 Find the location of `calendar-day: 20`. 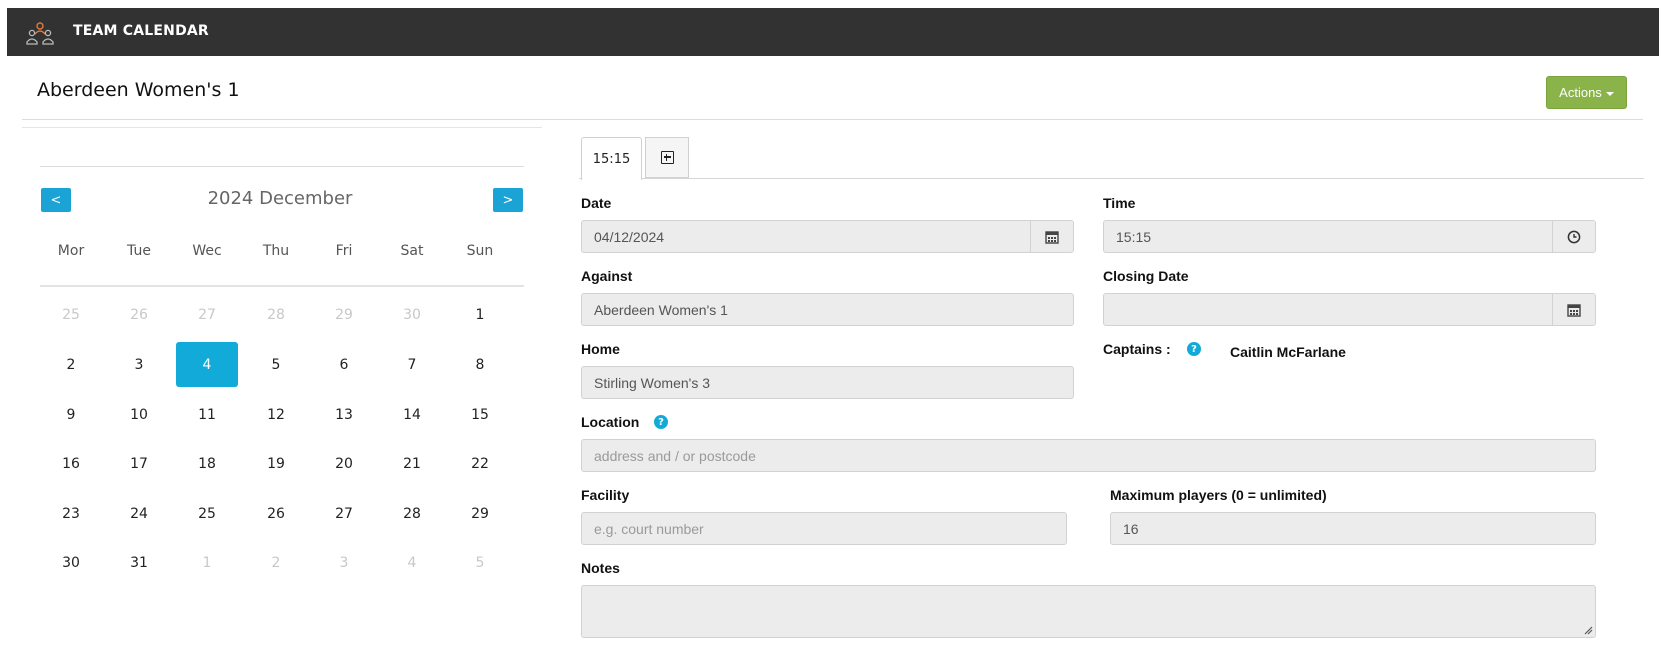

calendar-day: 20 is located at coordinates (344, 463).